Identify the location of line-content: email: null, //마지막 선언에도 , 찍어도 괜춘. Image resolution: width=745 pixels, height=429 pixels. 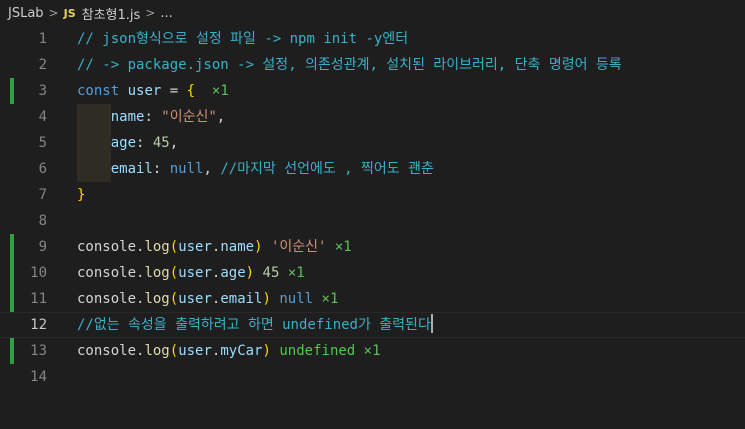
(255, 169).